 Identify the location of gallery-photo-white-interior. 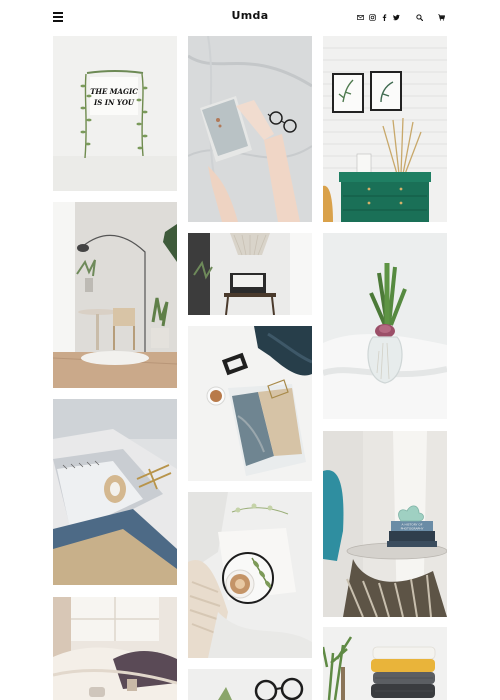
(115, 295).